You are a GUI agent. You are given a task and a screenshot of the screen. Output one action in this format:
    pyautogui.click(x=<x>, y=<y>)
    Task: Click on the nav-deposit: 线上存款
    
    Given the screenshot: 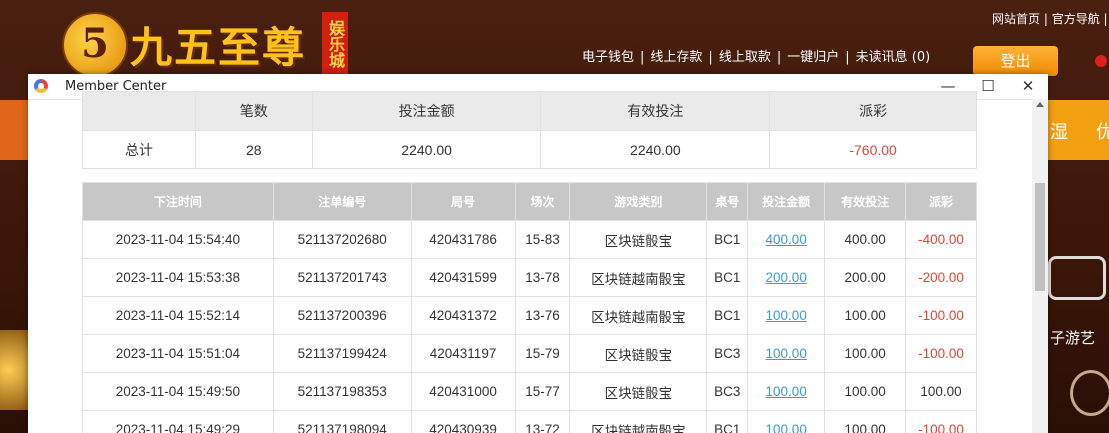 What is the action you would take?
    pyautogui.click(x=676, y=57)
    